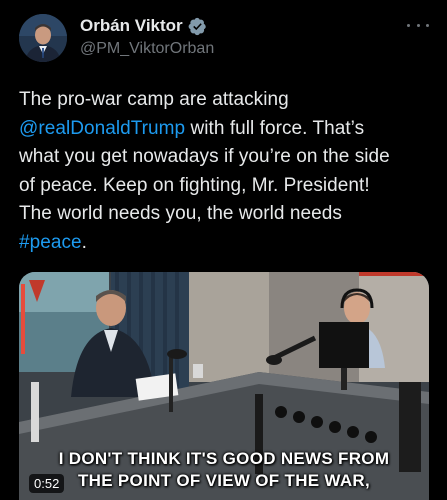 The image size is (447, 500). I want to click on verified-badge-icon, so click(197, 26).